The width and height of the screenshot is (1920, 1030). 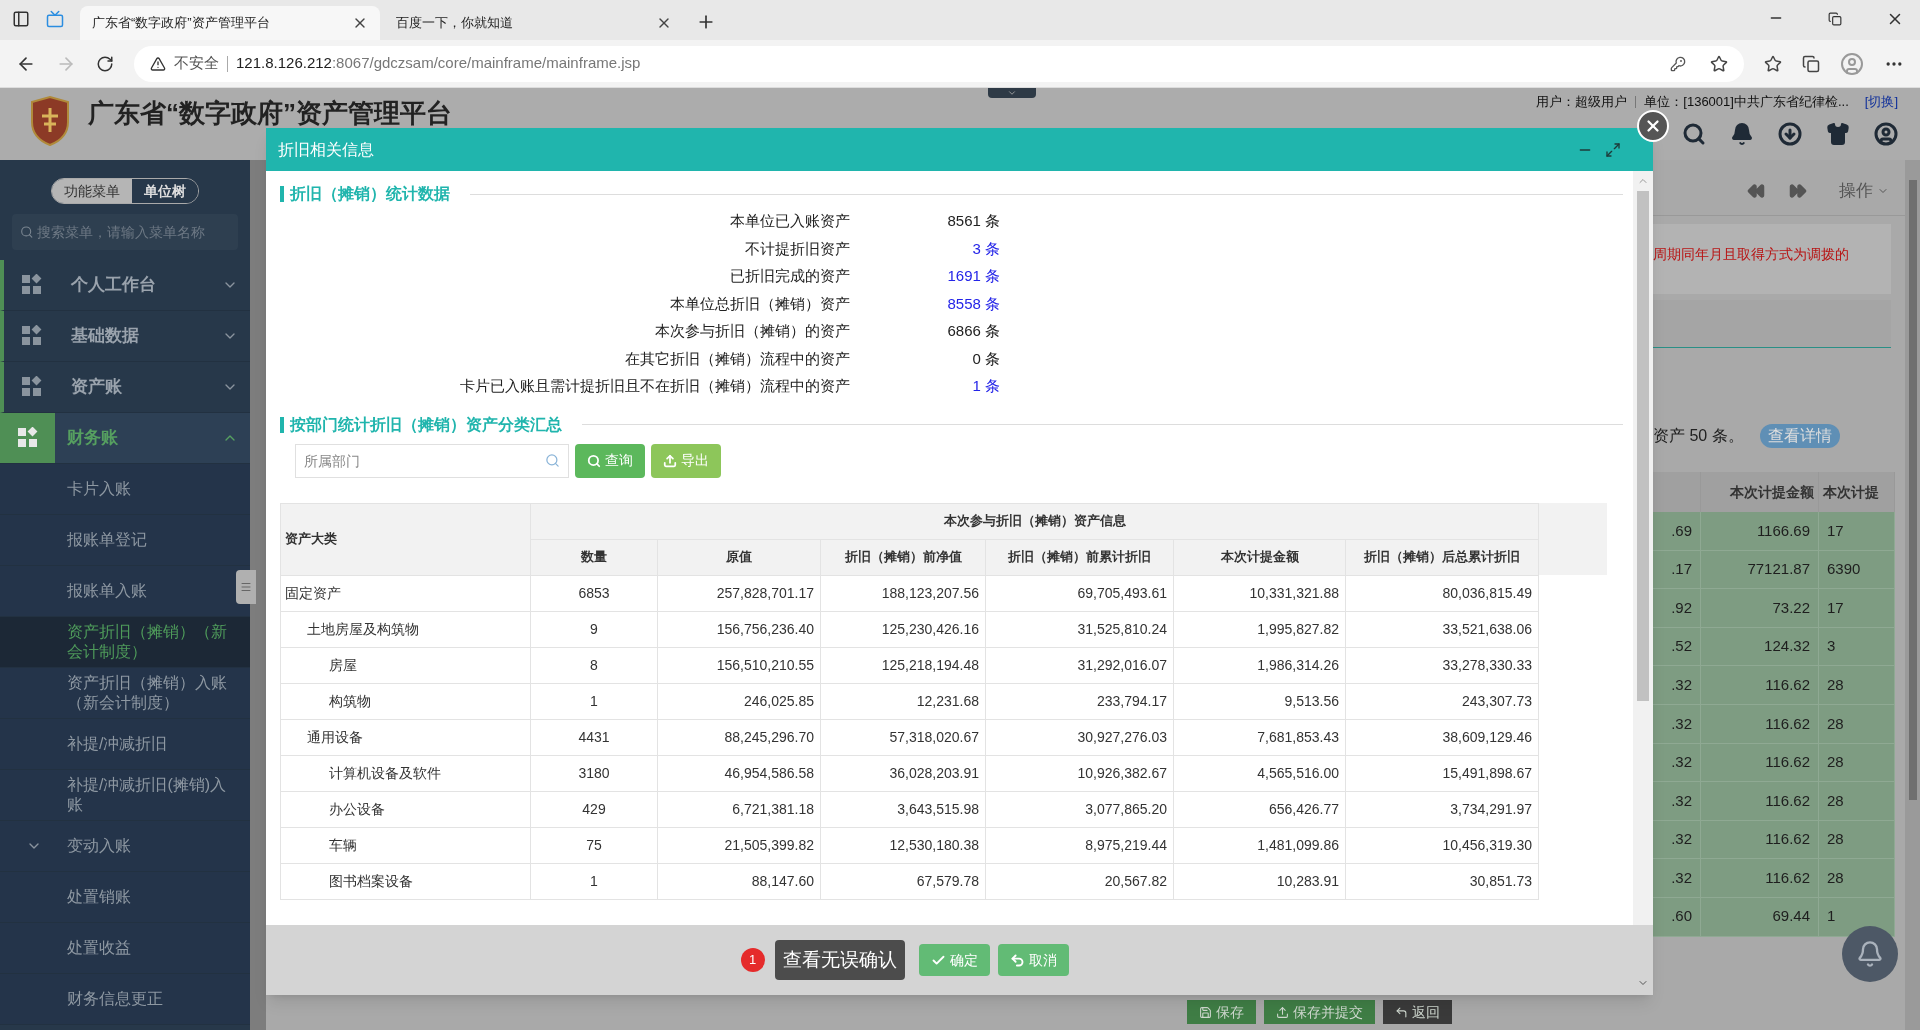 What do you see at coordinates (739, 665) in the screenshot?
I see `table-cell: 156,510,210.55` at bounding box center [739, 665].